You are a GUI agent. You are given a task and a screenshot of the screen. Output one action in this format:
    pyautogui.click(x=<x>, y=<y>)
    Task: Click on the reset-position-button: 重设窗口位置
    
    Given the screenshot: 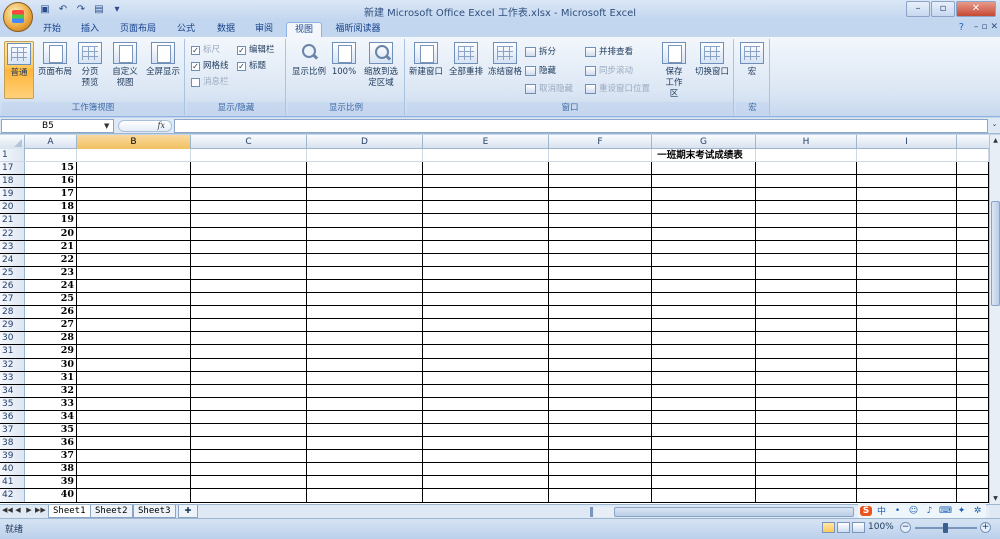 What is the action you would take?
    pyautogui.click(x=617, y=89)
    